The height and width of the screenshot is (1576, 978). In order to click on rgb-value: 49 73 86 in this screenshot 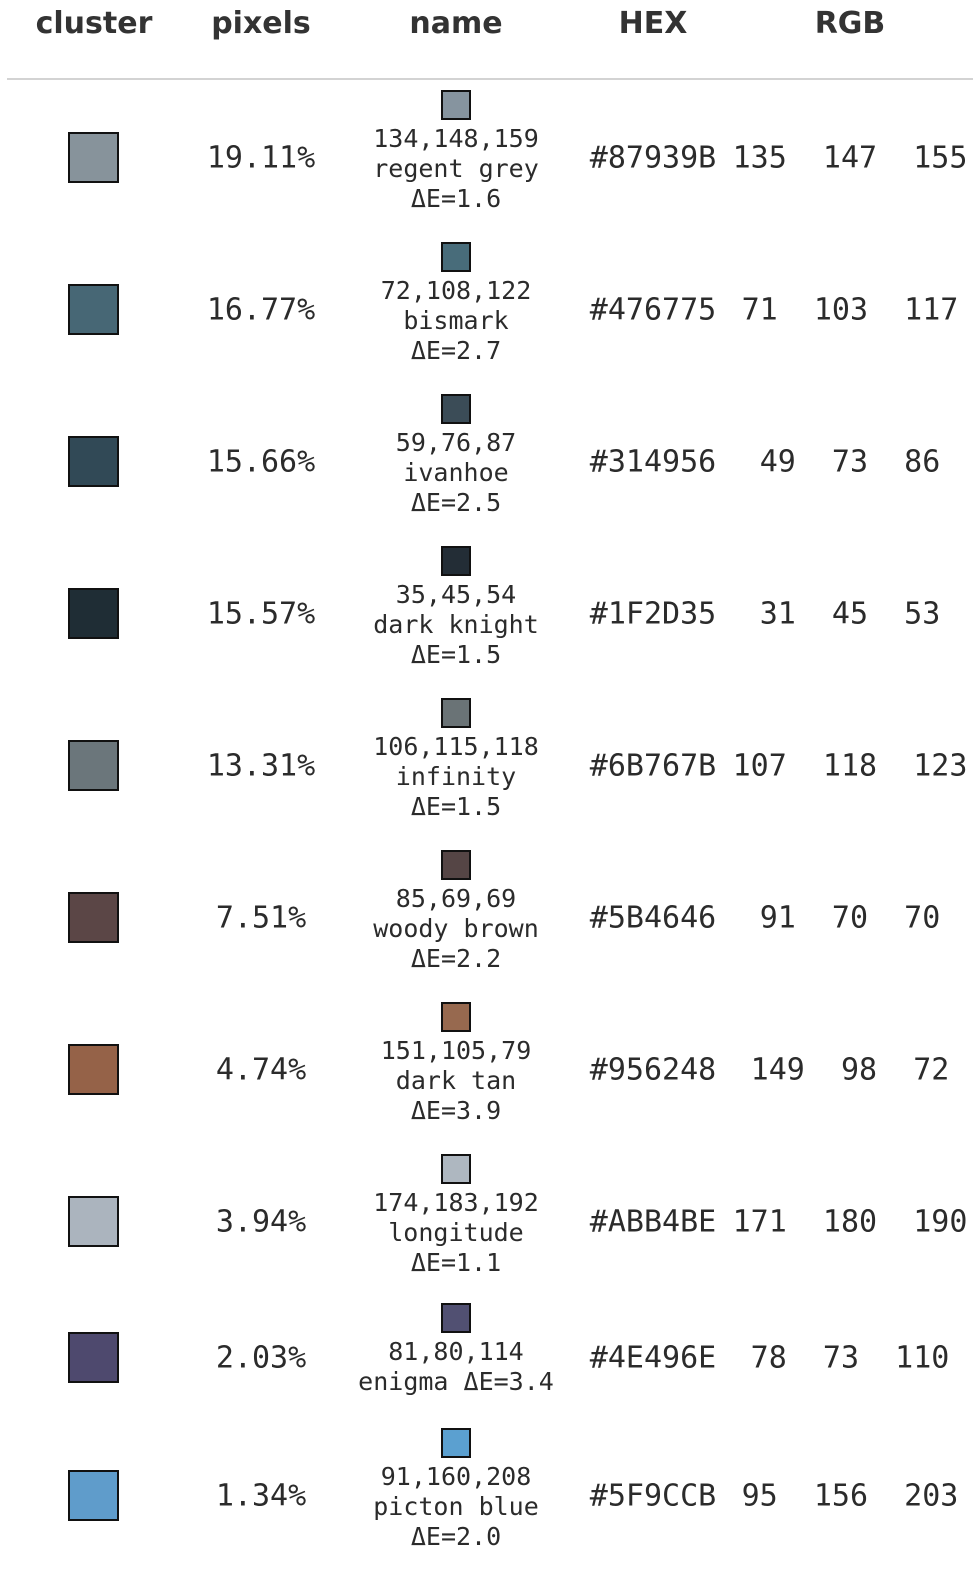, I will do `click(850, 462)`.